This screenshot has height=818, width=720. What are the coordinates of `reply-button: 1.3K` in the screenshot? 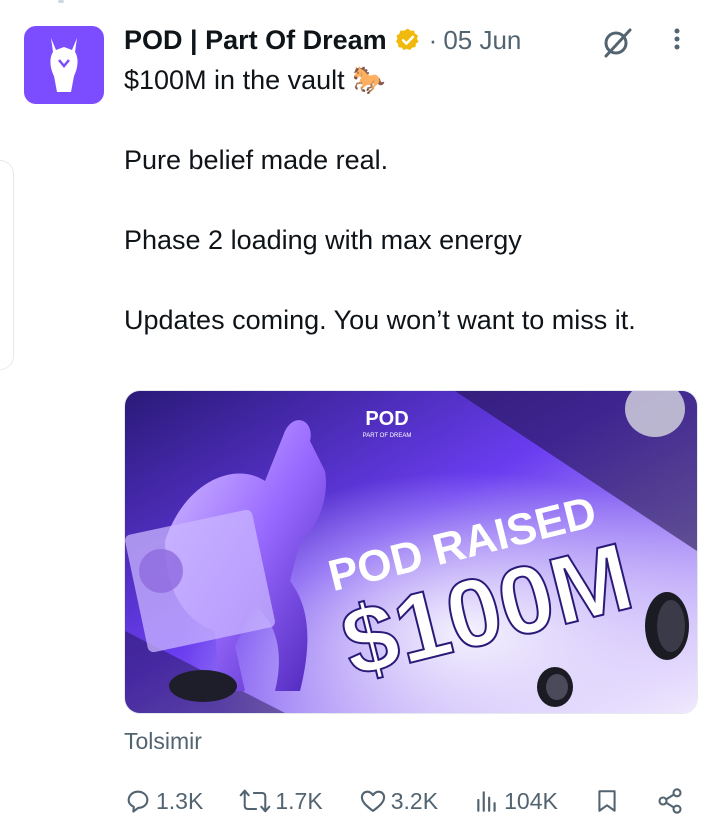 It's located at (163, 801).